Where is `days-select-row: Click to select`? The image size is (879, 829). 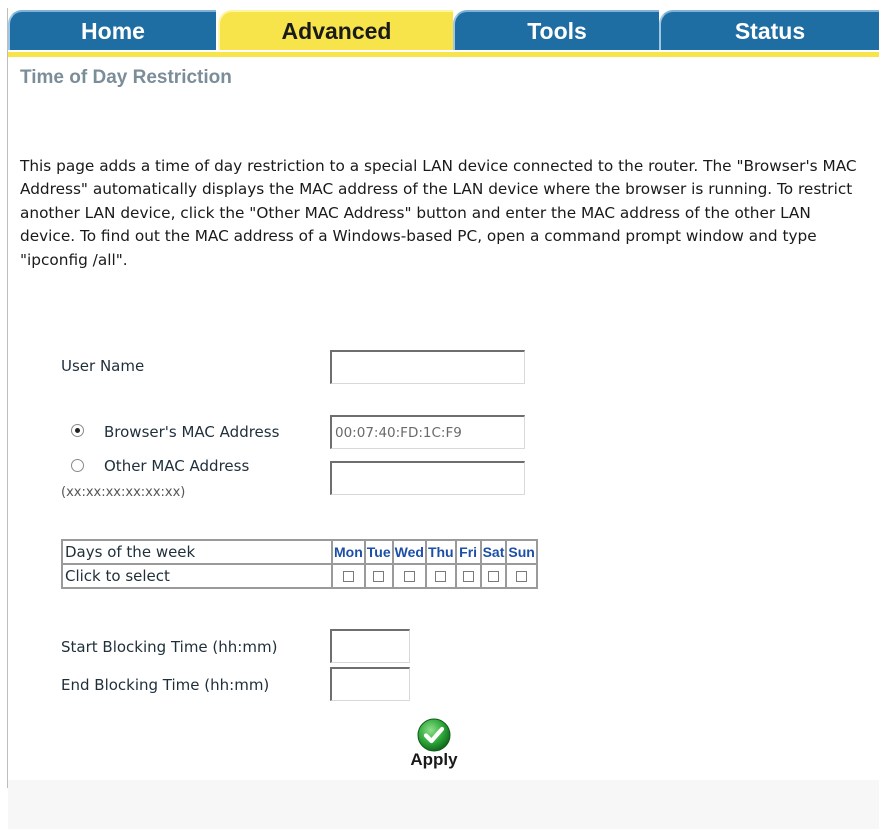 days-select-row: Click to select is located at coordinates (299, 576).